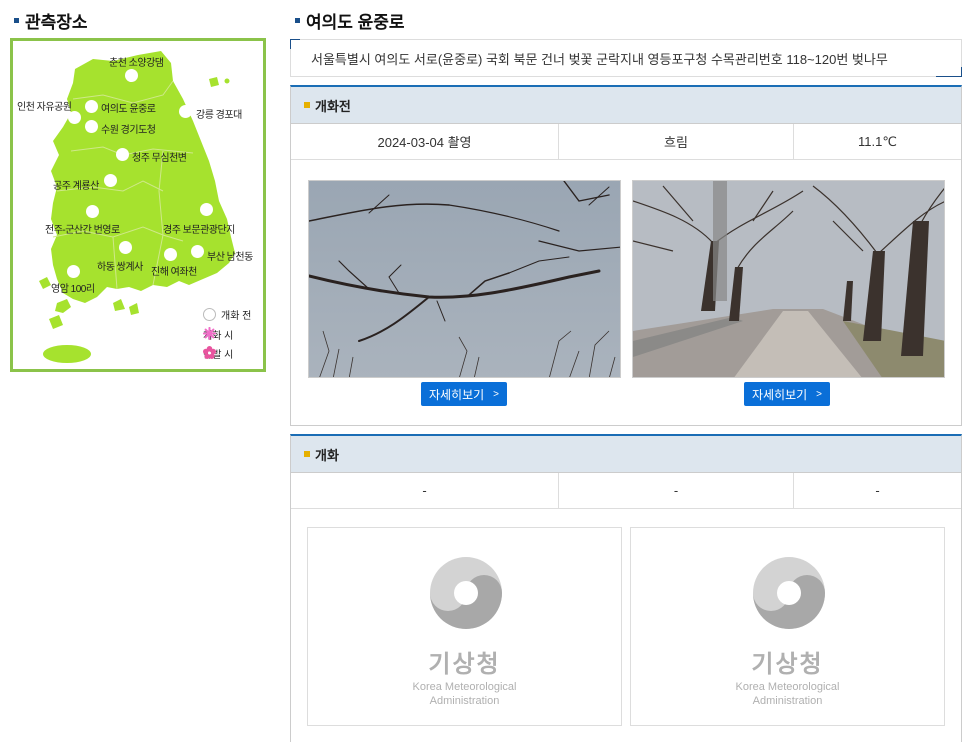 This screenshot has width=964, height=742. I want to click on map-marker-gongju, so click(110, 180).